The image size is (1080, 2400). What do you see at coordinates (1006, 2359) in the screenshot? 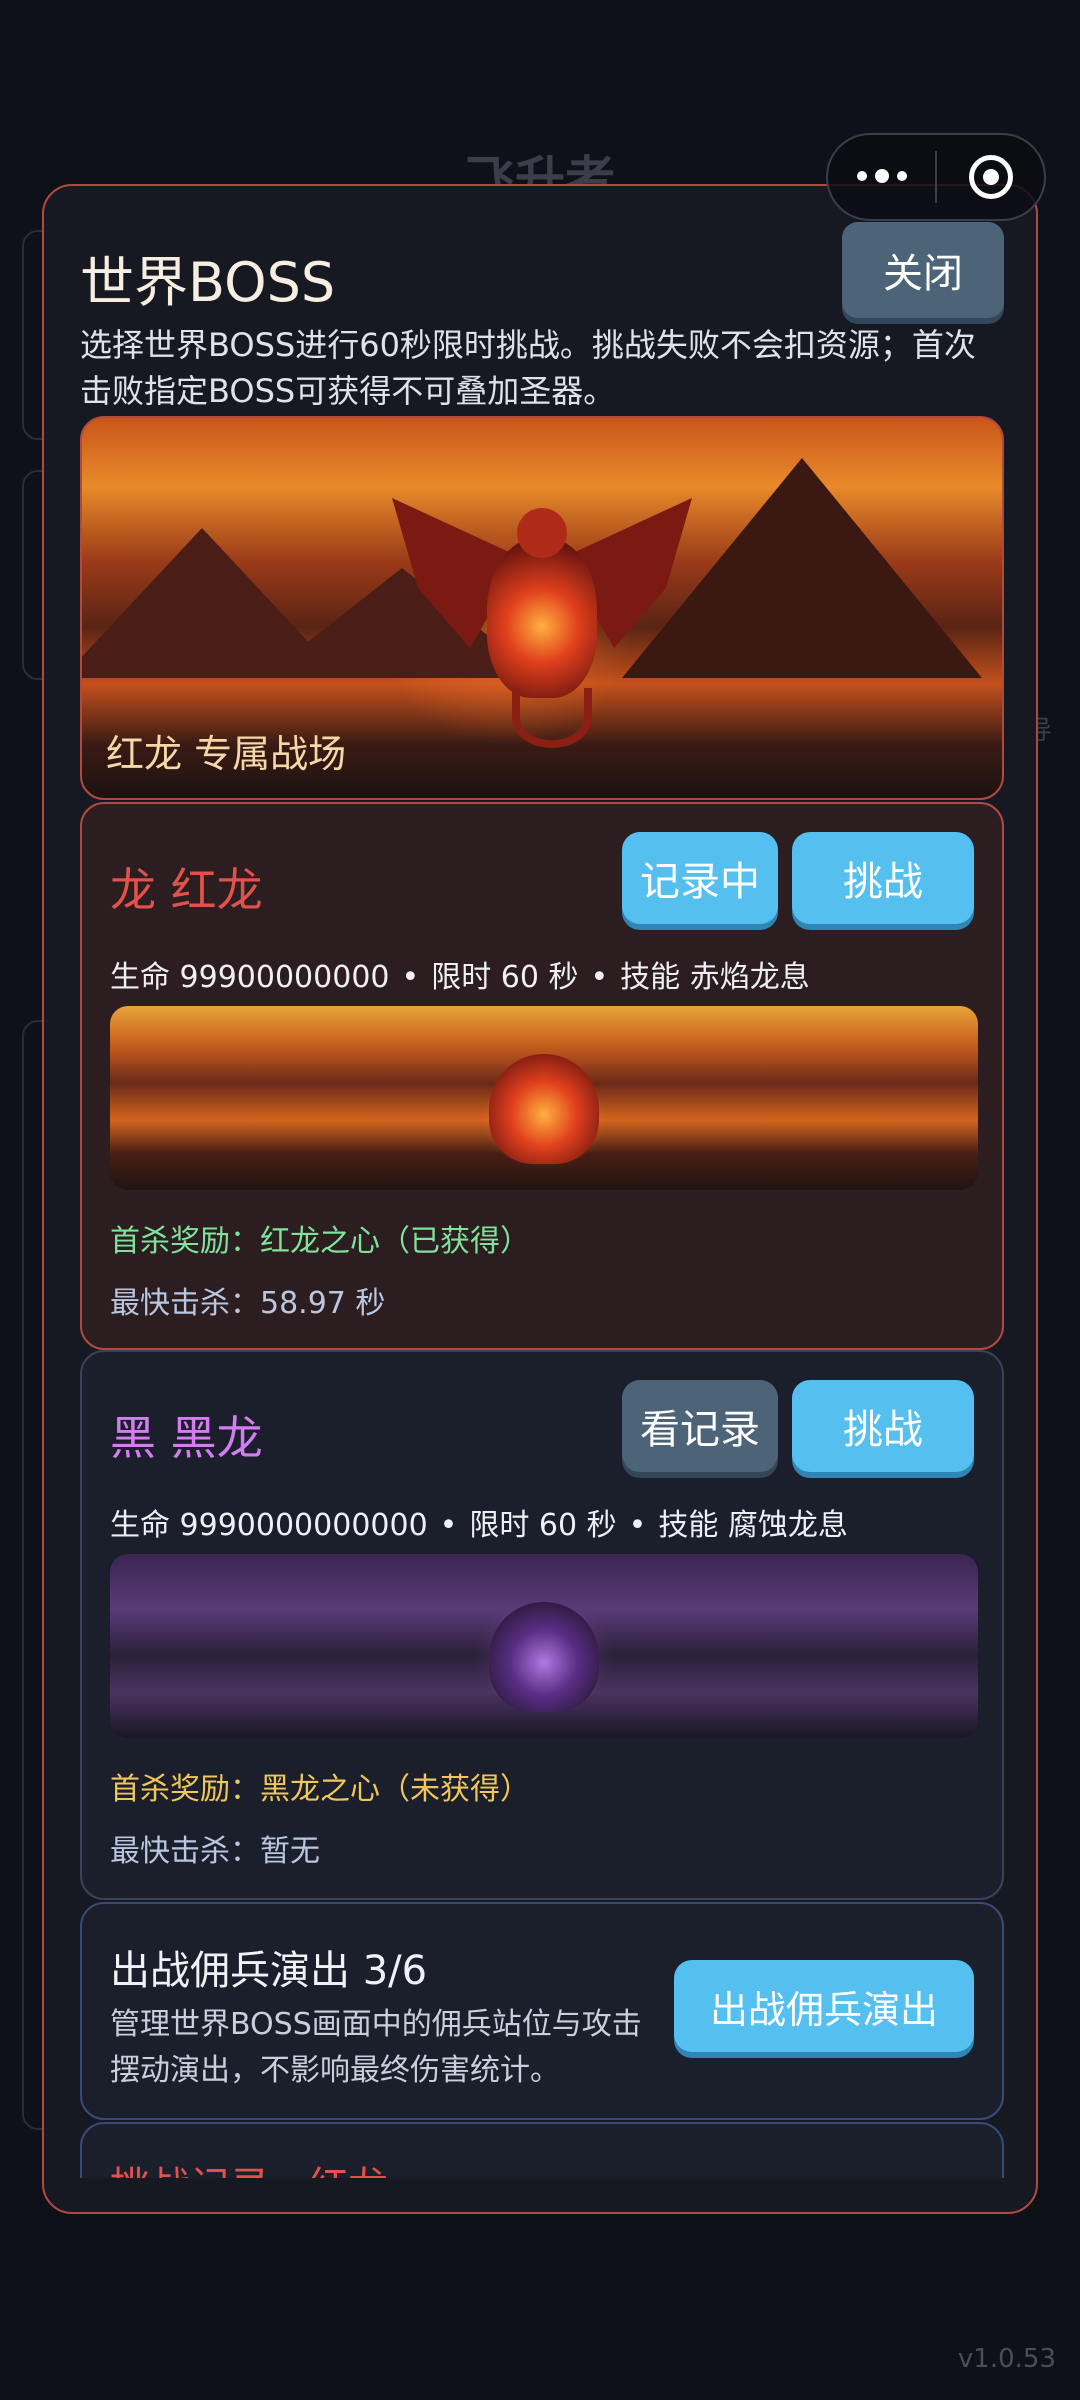
I see `version-label: v1.0.53` at bounding box center [1006, 2359].